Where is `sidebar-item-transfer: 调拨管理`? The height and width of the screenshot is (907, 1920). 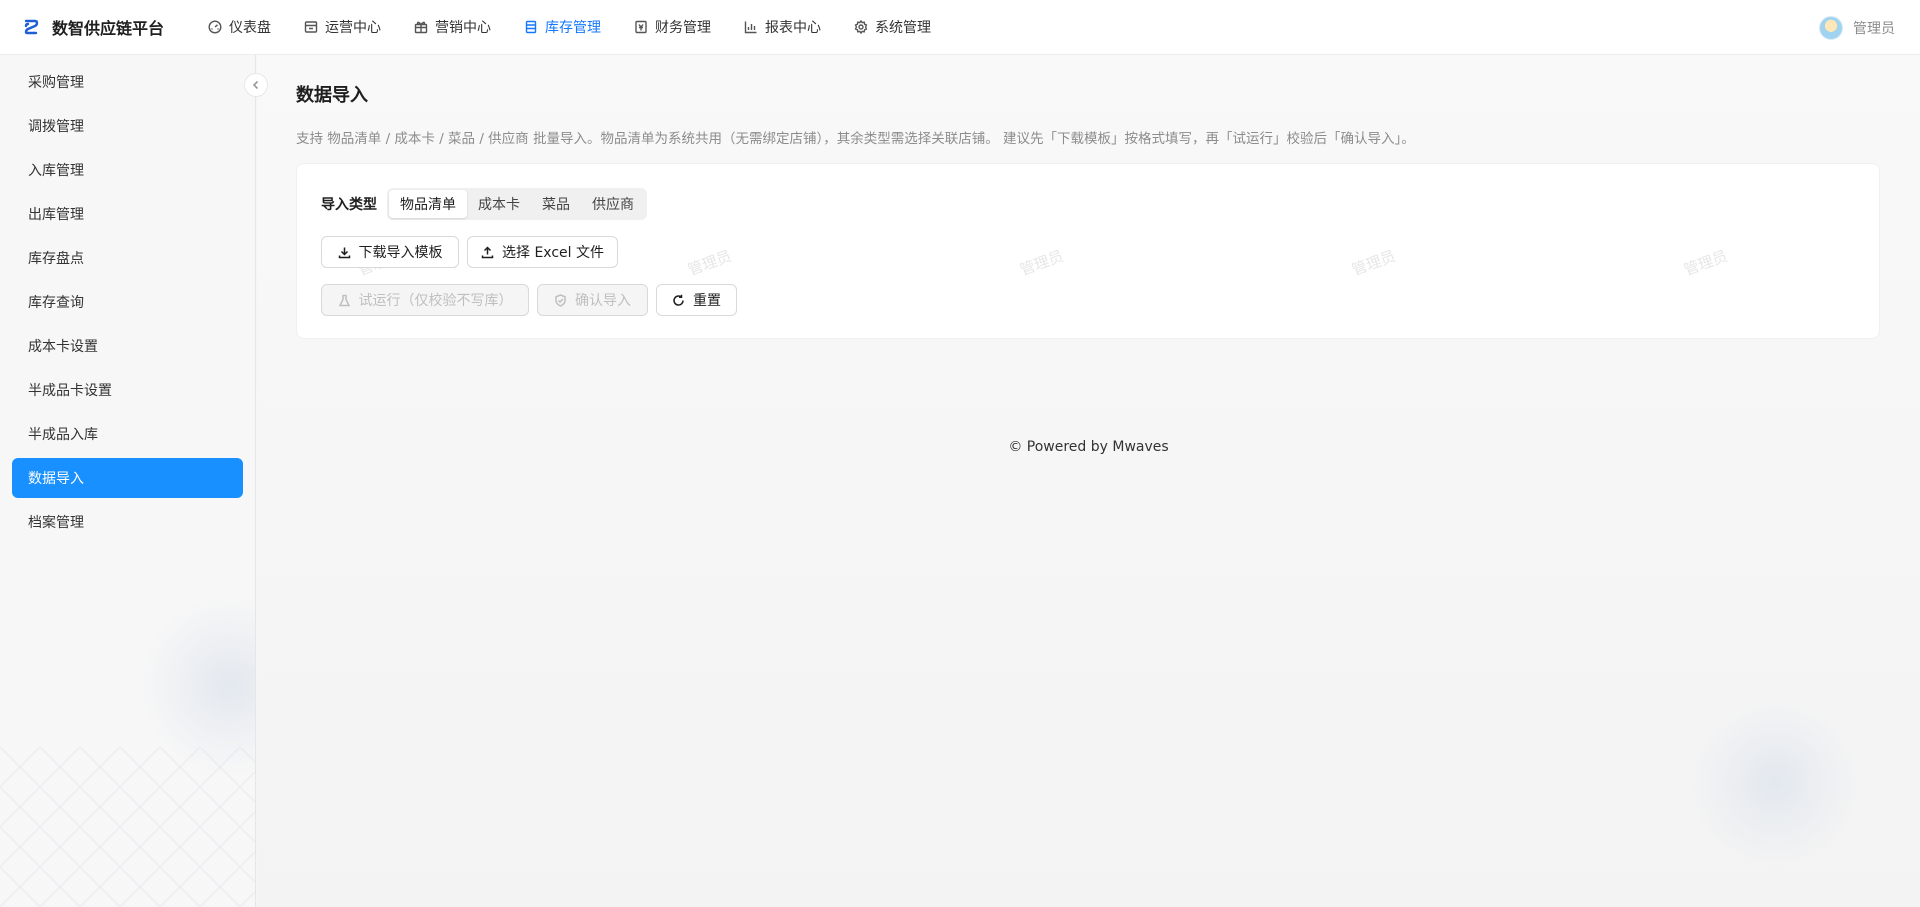 sidebar-item-transfer: 调拨管理 is located at coordinates (127, 126).